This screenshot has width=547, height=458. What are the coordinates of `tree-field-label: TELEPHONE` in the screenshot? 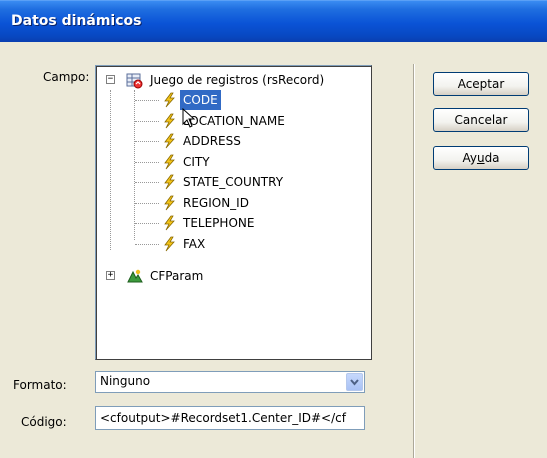 It's located at (219, 223).